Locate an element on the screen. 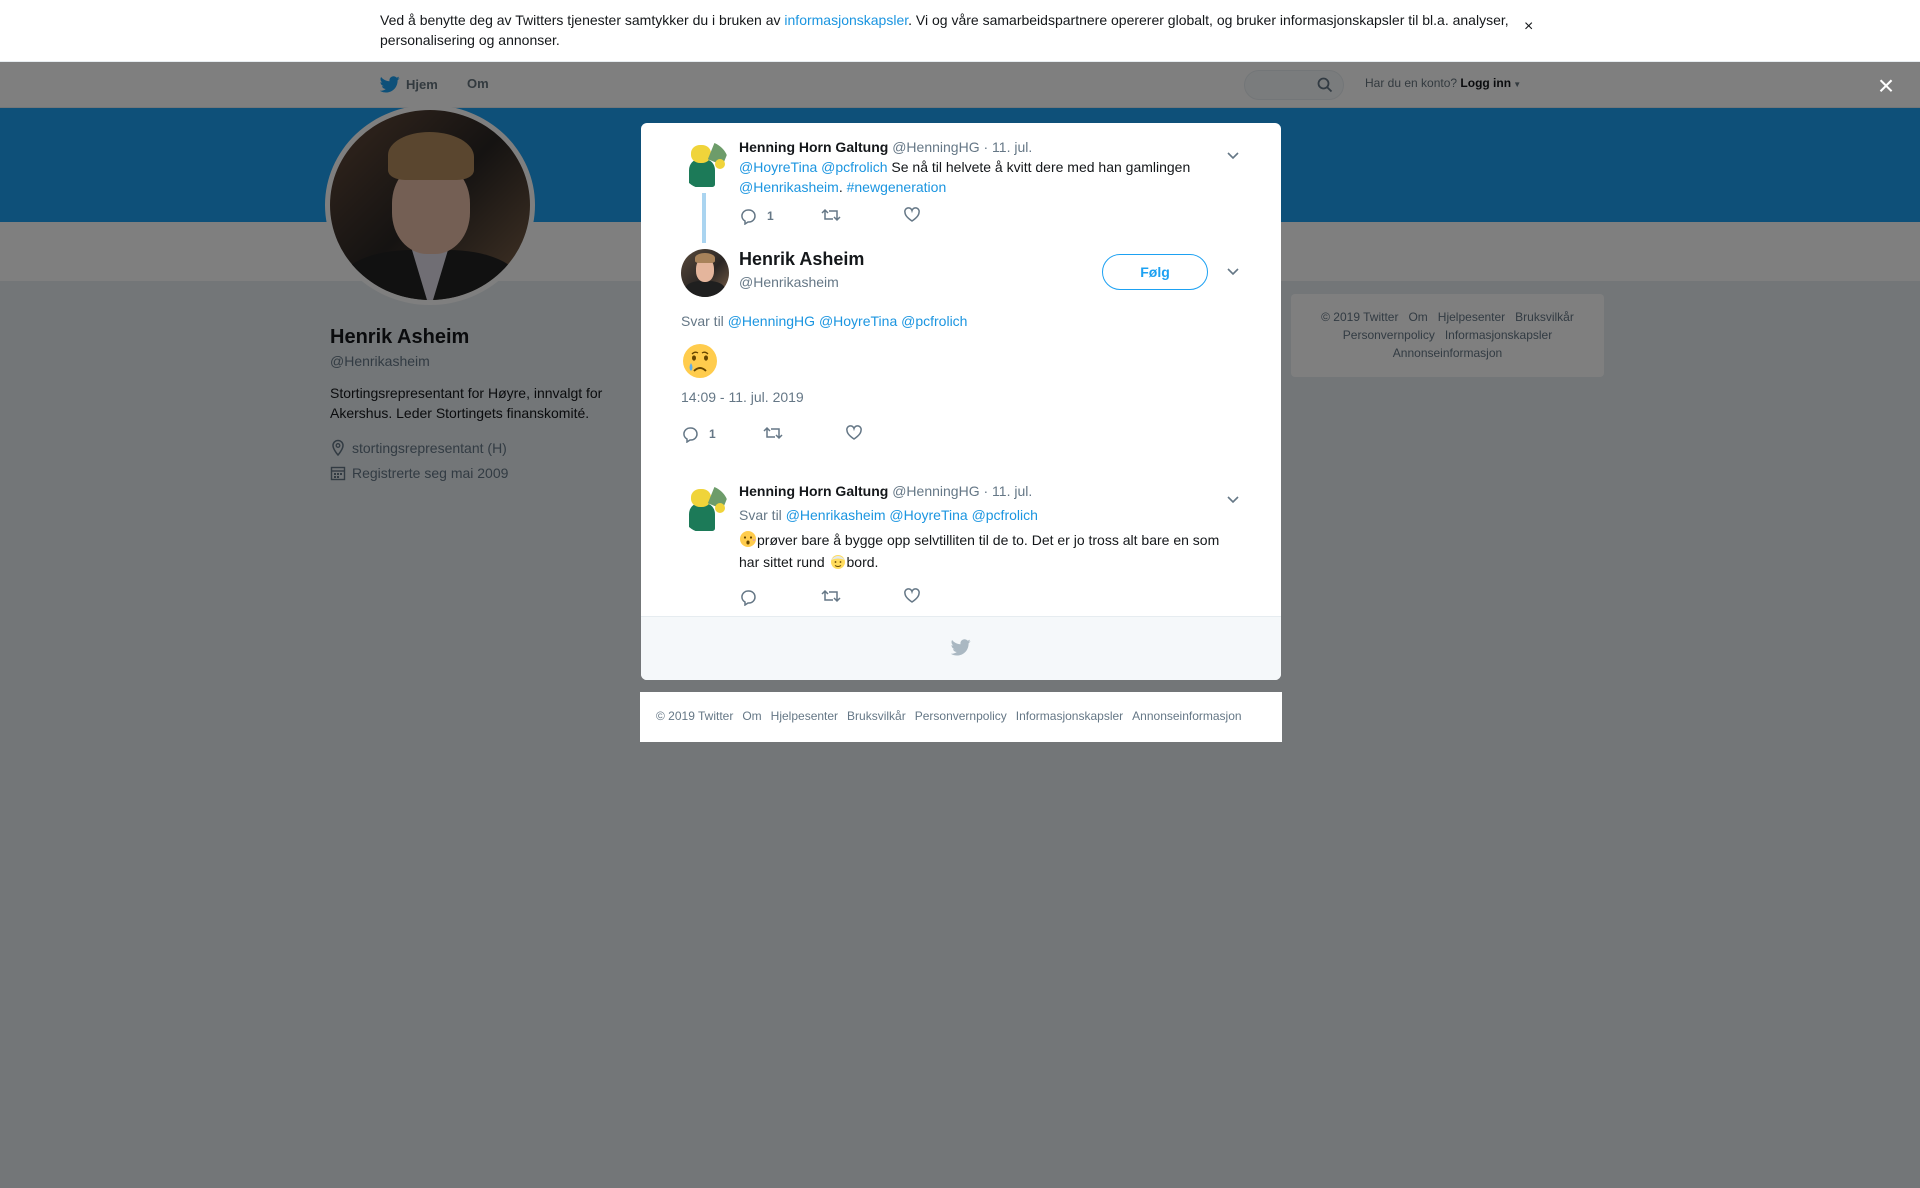 This screenshot has height=1188, width=1920. cookie-close-button: × is located at coordinates (1528, 27).